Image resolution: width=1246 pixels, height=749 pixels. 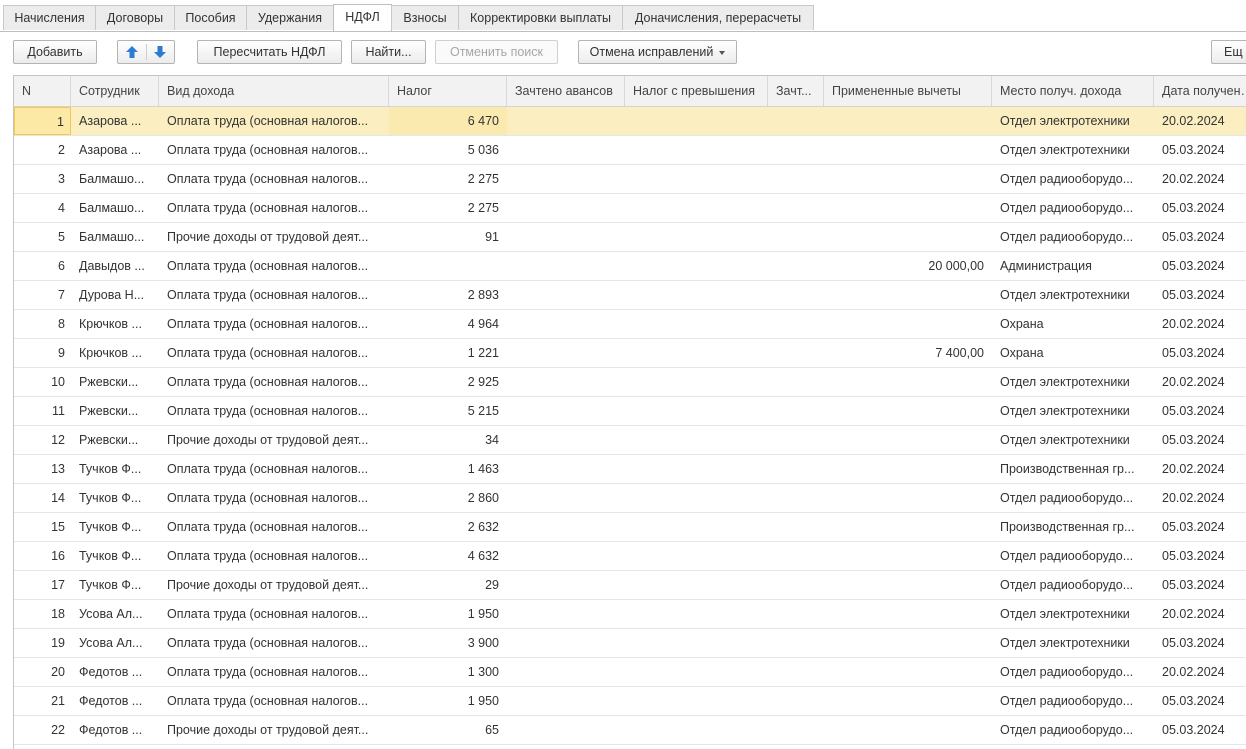 I want to click on cancel-search-button: Отменить поиск, so click(x=496, y=52).